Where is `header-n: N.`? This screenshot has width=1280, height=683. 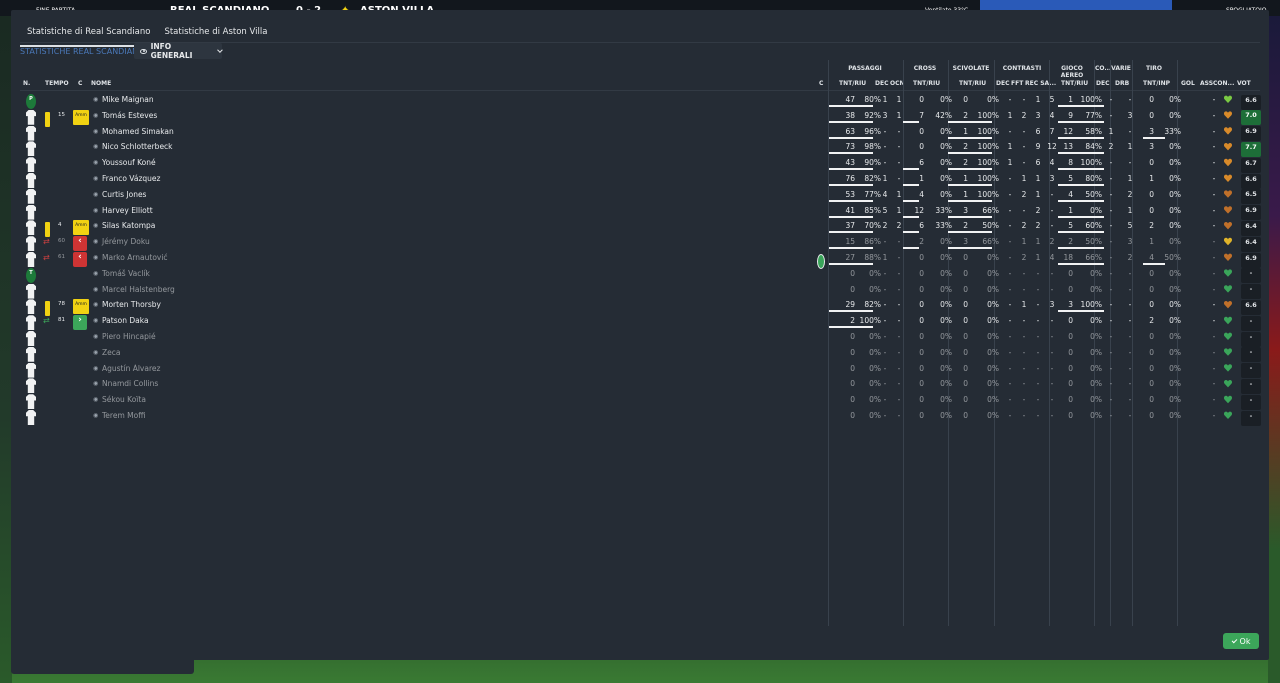
header-n: N. is located at coordinates (26, 83).